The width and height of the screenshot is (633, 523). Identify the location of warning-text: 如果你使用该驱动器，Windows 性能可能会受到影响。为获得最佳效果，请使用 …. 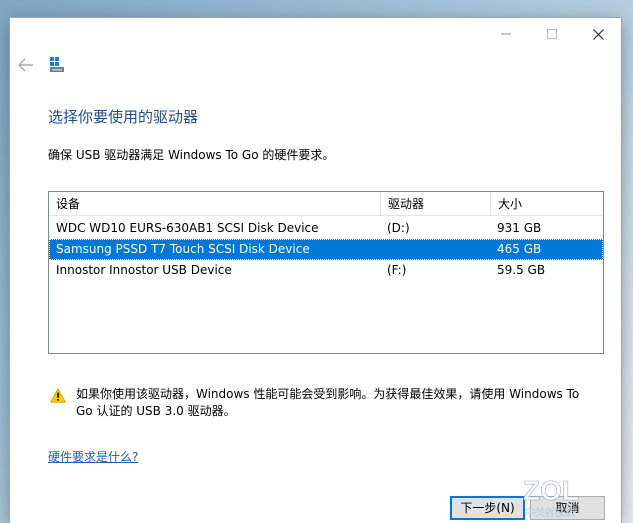
(328, 402).